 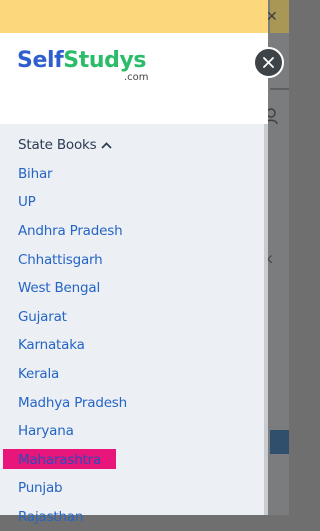 What do you see at coordinates (42, 316) in the screenshot?
I see `menu-item-label: Gujarat` at bounding box center [42, 316].